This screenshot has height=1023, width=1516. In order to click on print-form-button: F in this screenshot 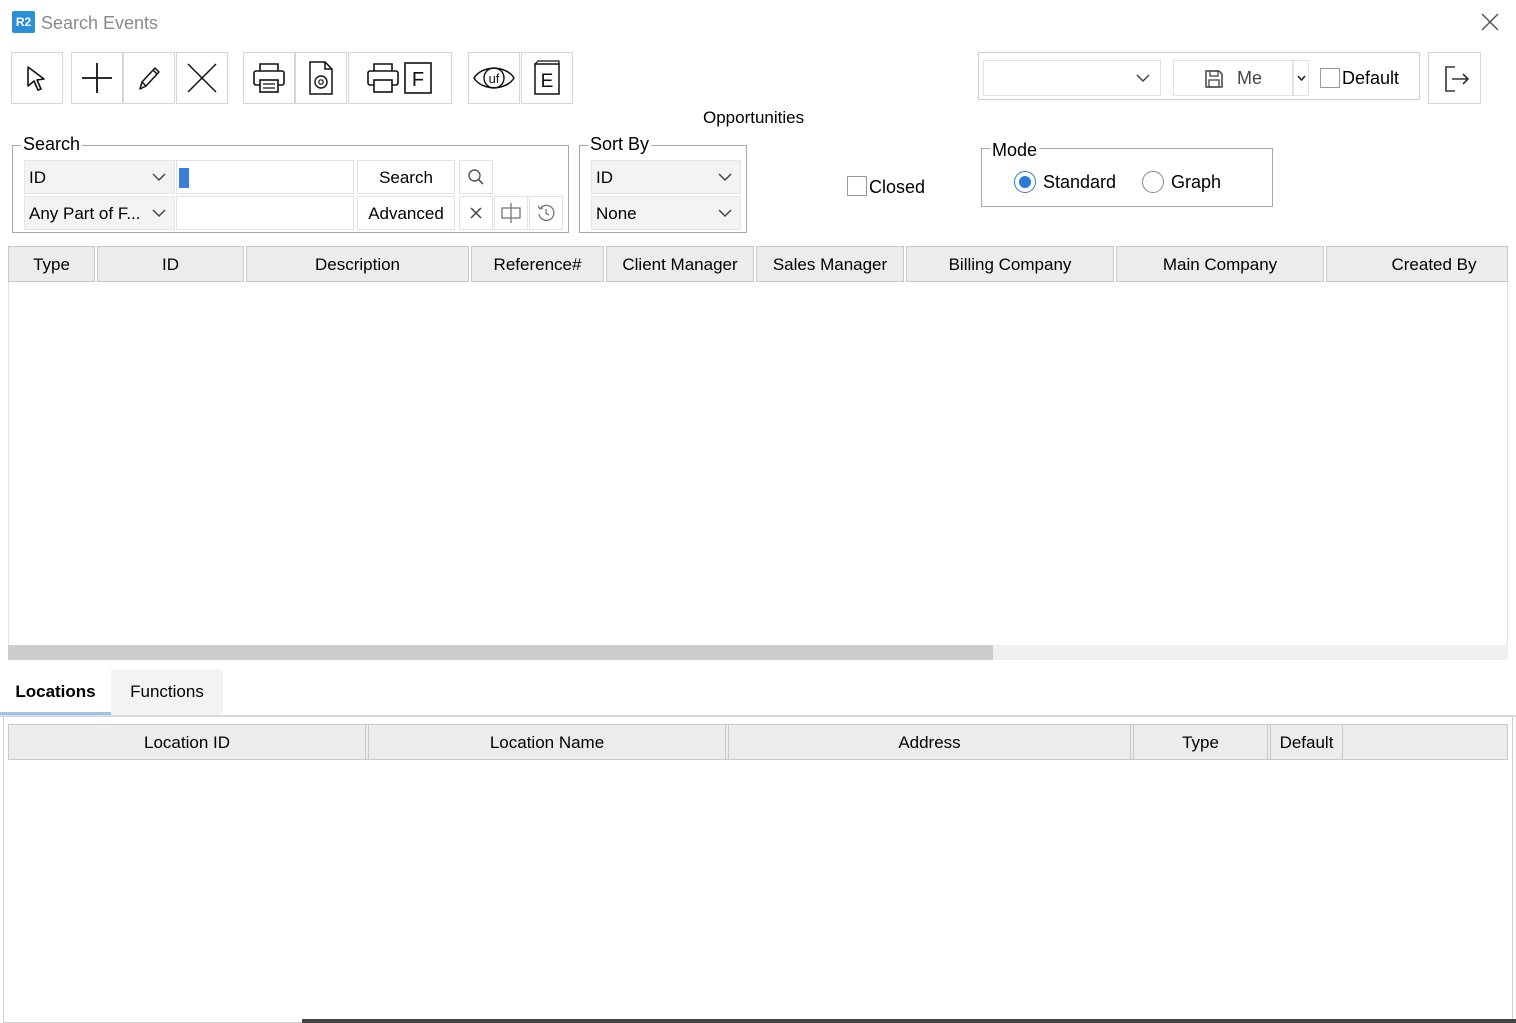, I will do `click(400, 78)`.